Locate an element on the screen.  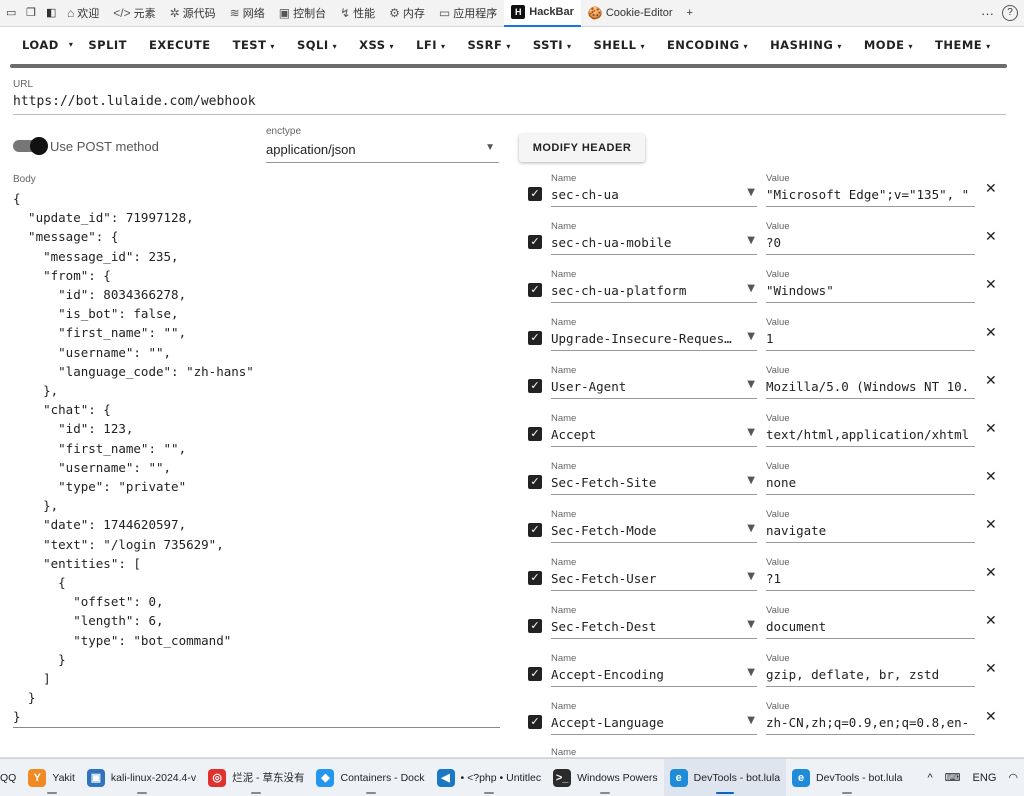
header-name-input: sec-ch-ua-mobile ▼ is located at coordinates (654, 245).